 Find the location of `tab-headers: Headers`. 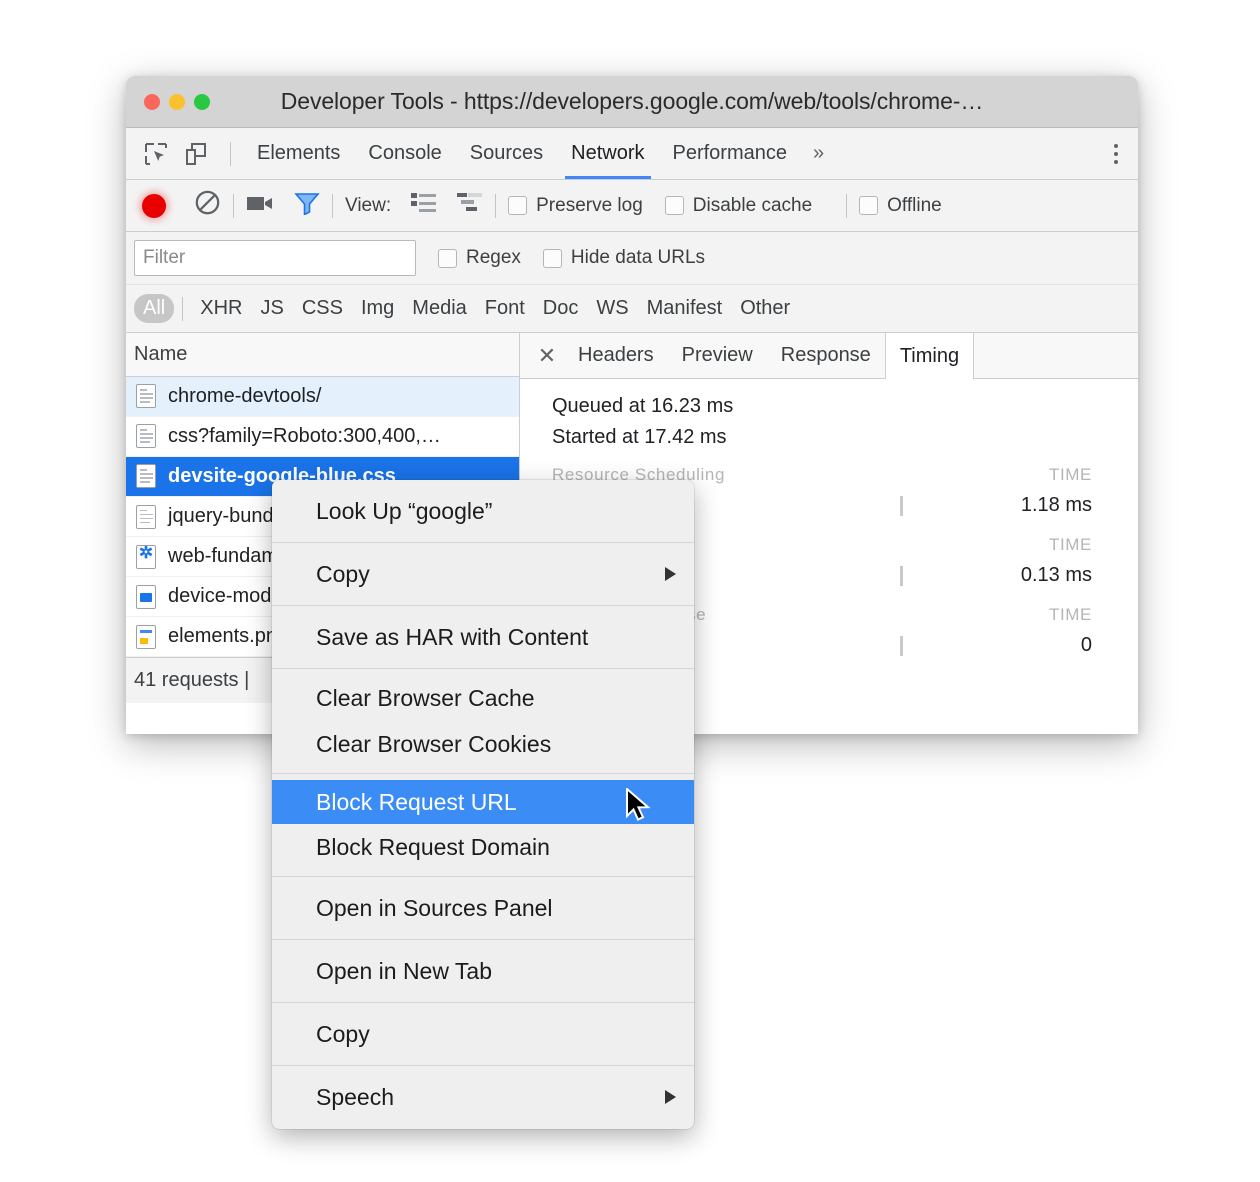

tab-headers: Headers is located at coordinates (616, 355).